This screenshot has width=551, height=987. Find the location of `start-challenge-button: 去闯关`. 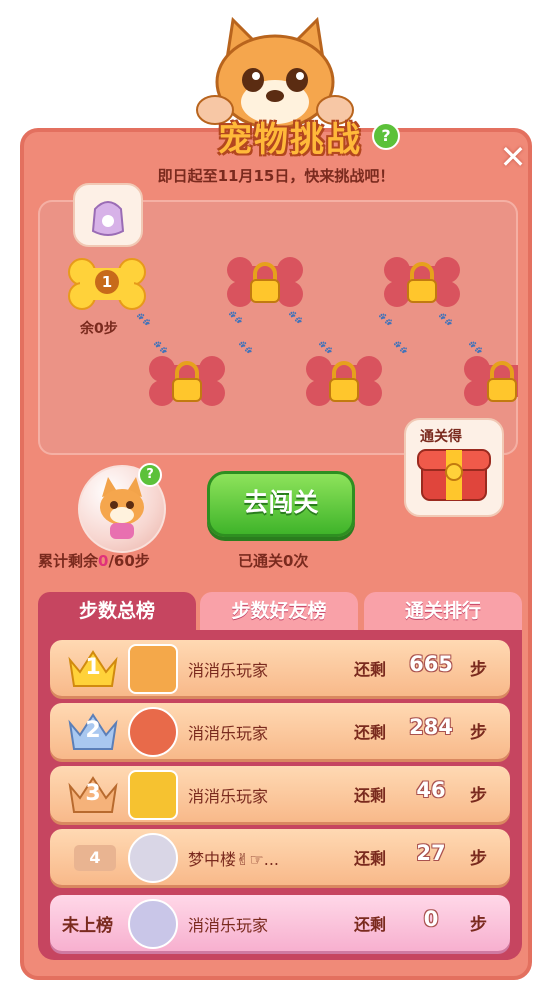

start-challenge-button: 去闯关 is located at coordinates (281, 504).